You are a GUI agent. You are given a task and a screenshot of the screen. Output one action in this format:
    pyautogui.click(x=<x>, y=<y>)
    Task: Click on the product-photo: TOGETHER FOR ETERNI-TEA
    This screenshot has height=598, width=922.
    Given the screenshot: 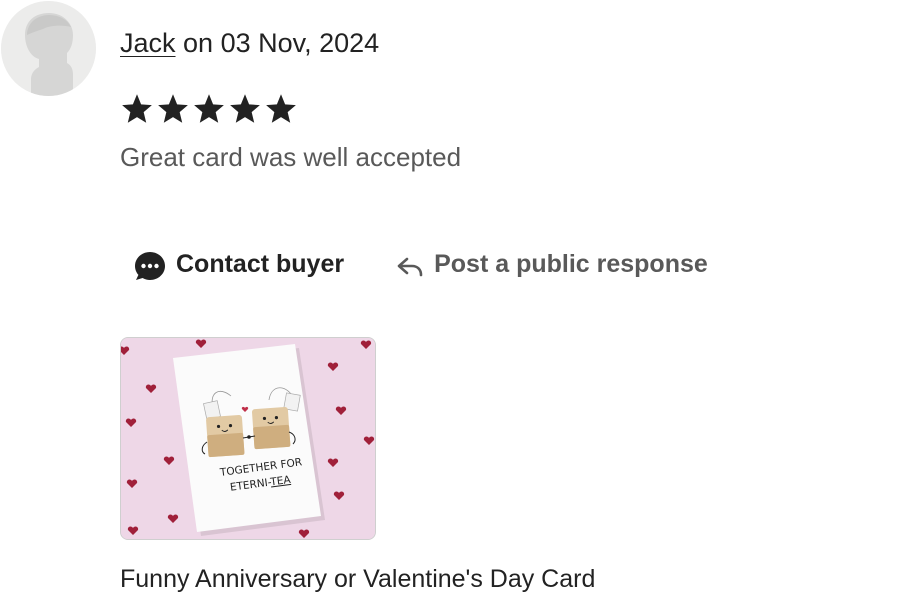 What is the action you would take?
    pyautogui.click(x=248, y=438)
    